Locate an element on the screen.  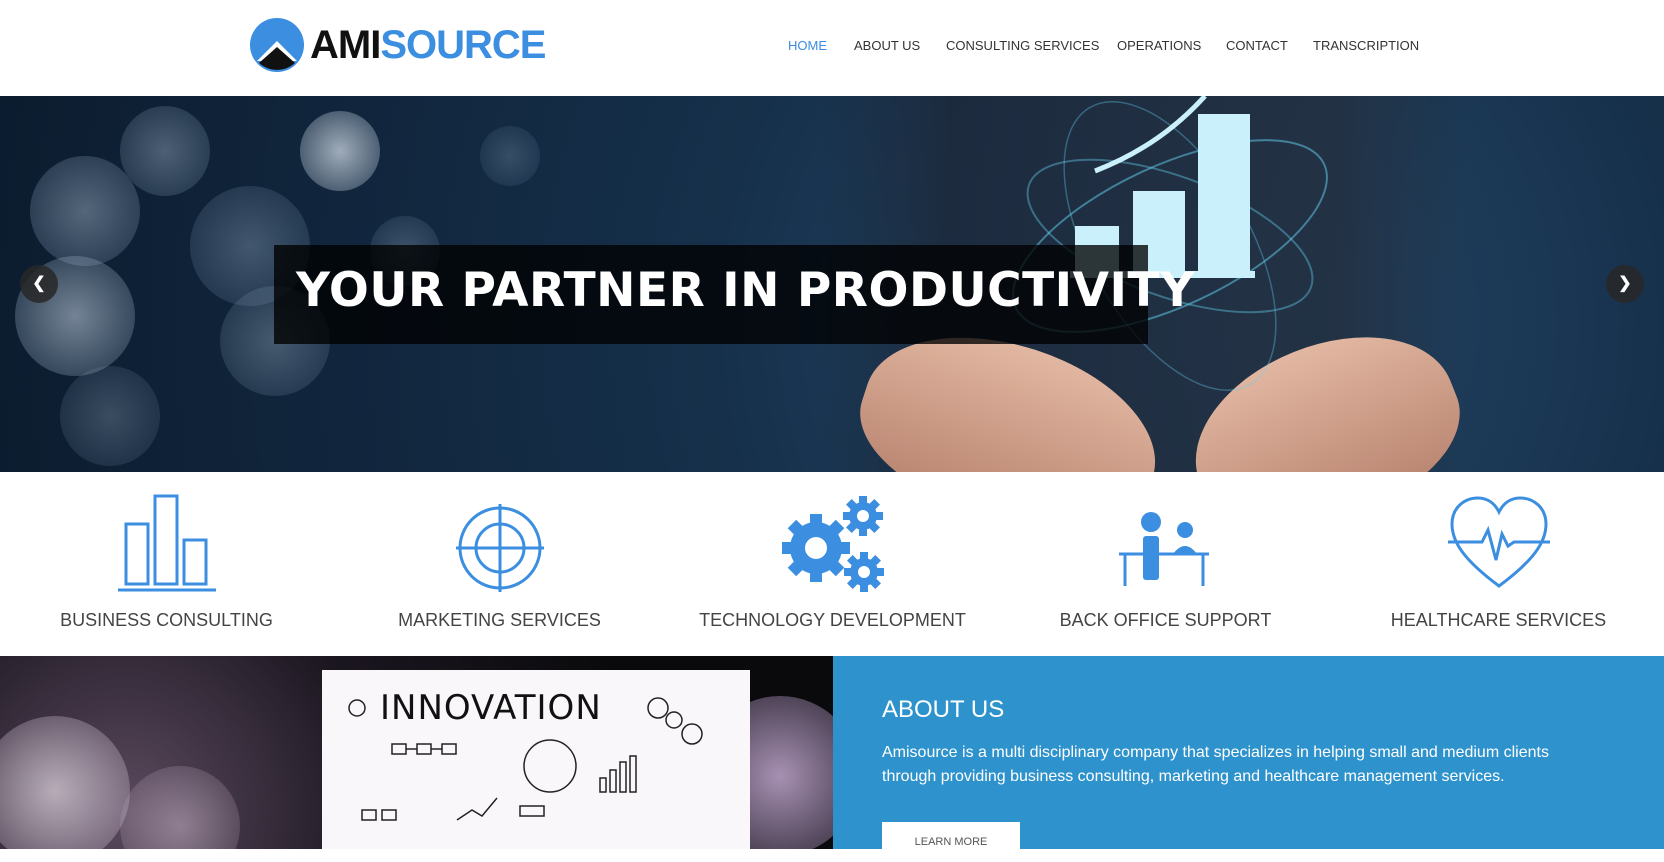
logo-text: AMISOURCE is located at coordinates (428, 45).